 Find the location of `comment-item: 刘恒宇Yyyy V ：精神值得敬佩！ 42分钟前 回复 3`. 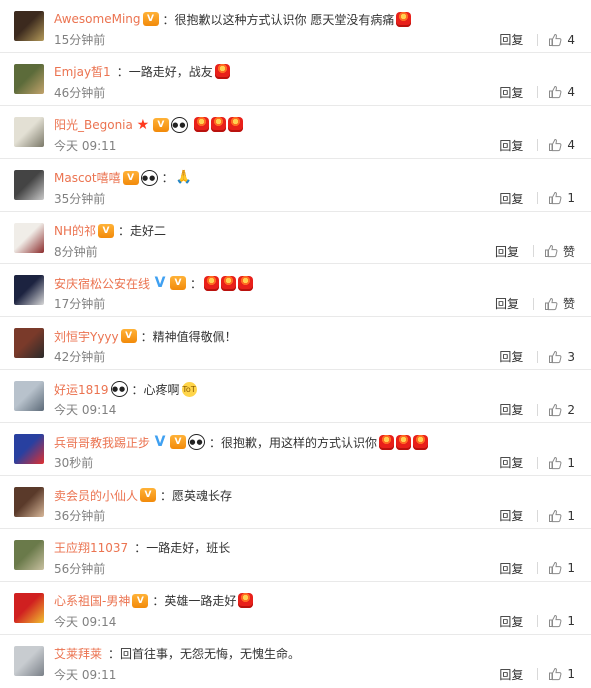

comment-item: 刘恒宇Yyyy V ：精神值得敬佩！ 42分钟前 回复 3 is located at coordinates (295, 344).